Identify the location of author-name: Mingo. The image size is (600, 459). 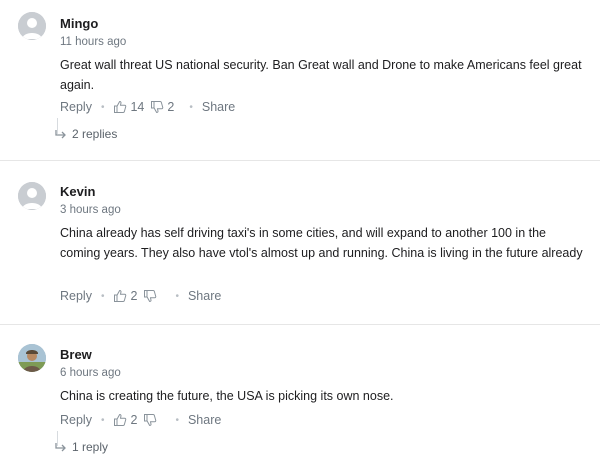
(79, 23).